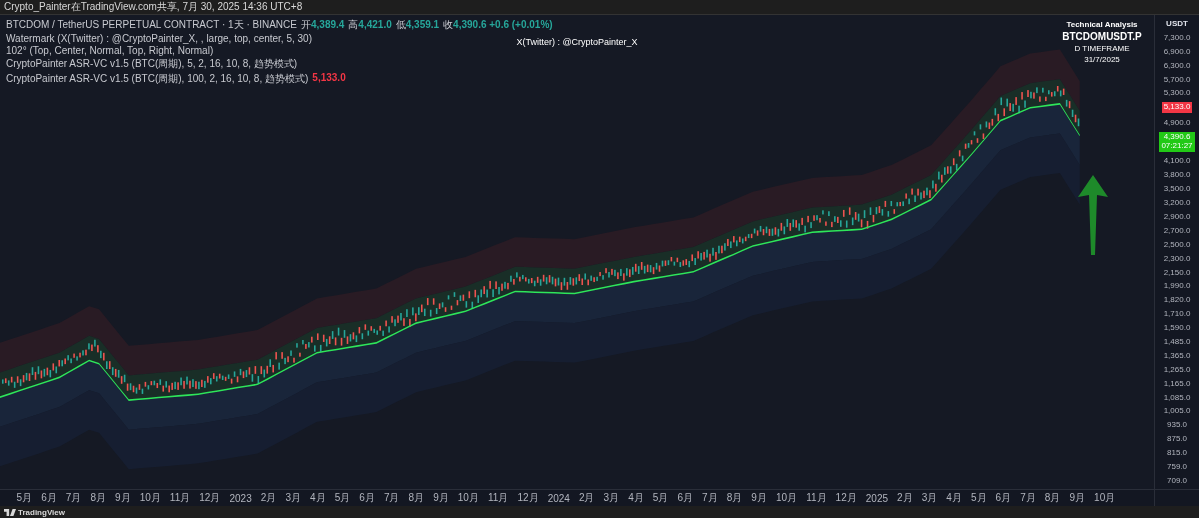  I want to click on price-tick: 7,300.0, so click(1177, 37).